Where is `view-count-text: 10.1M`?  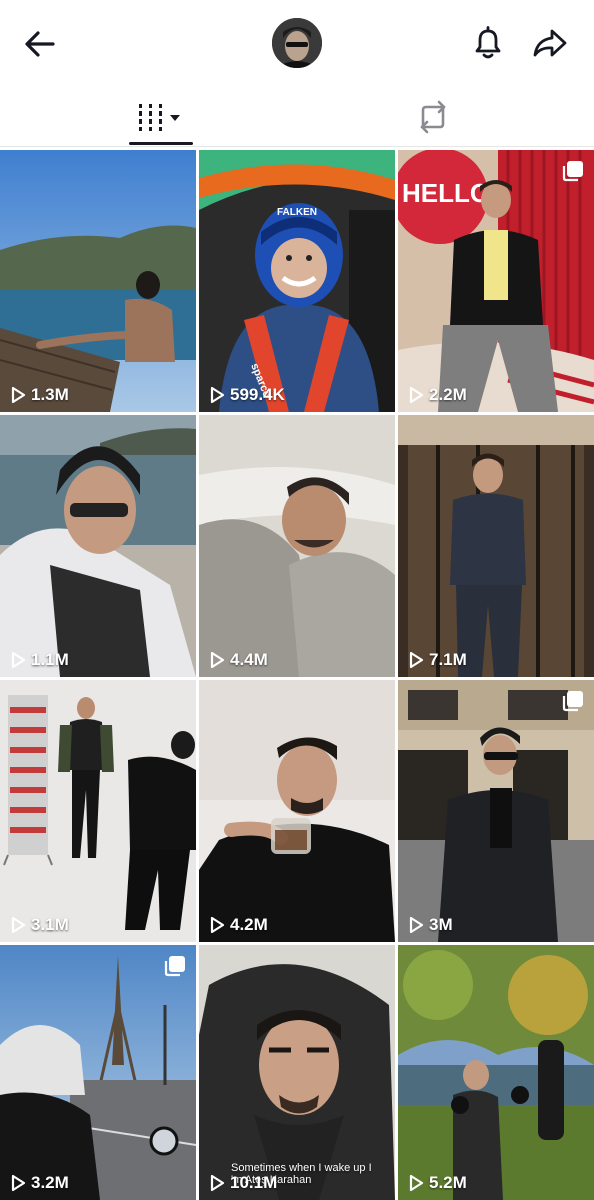
view-count-text: 10.1M is located at coordinates (254, 1182).